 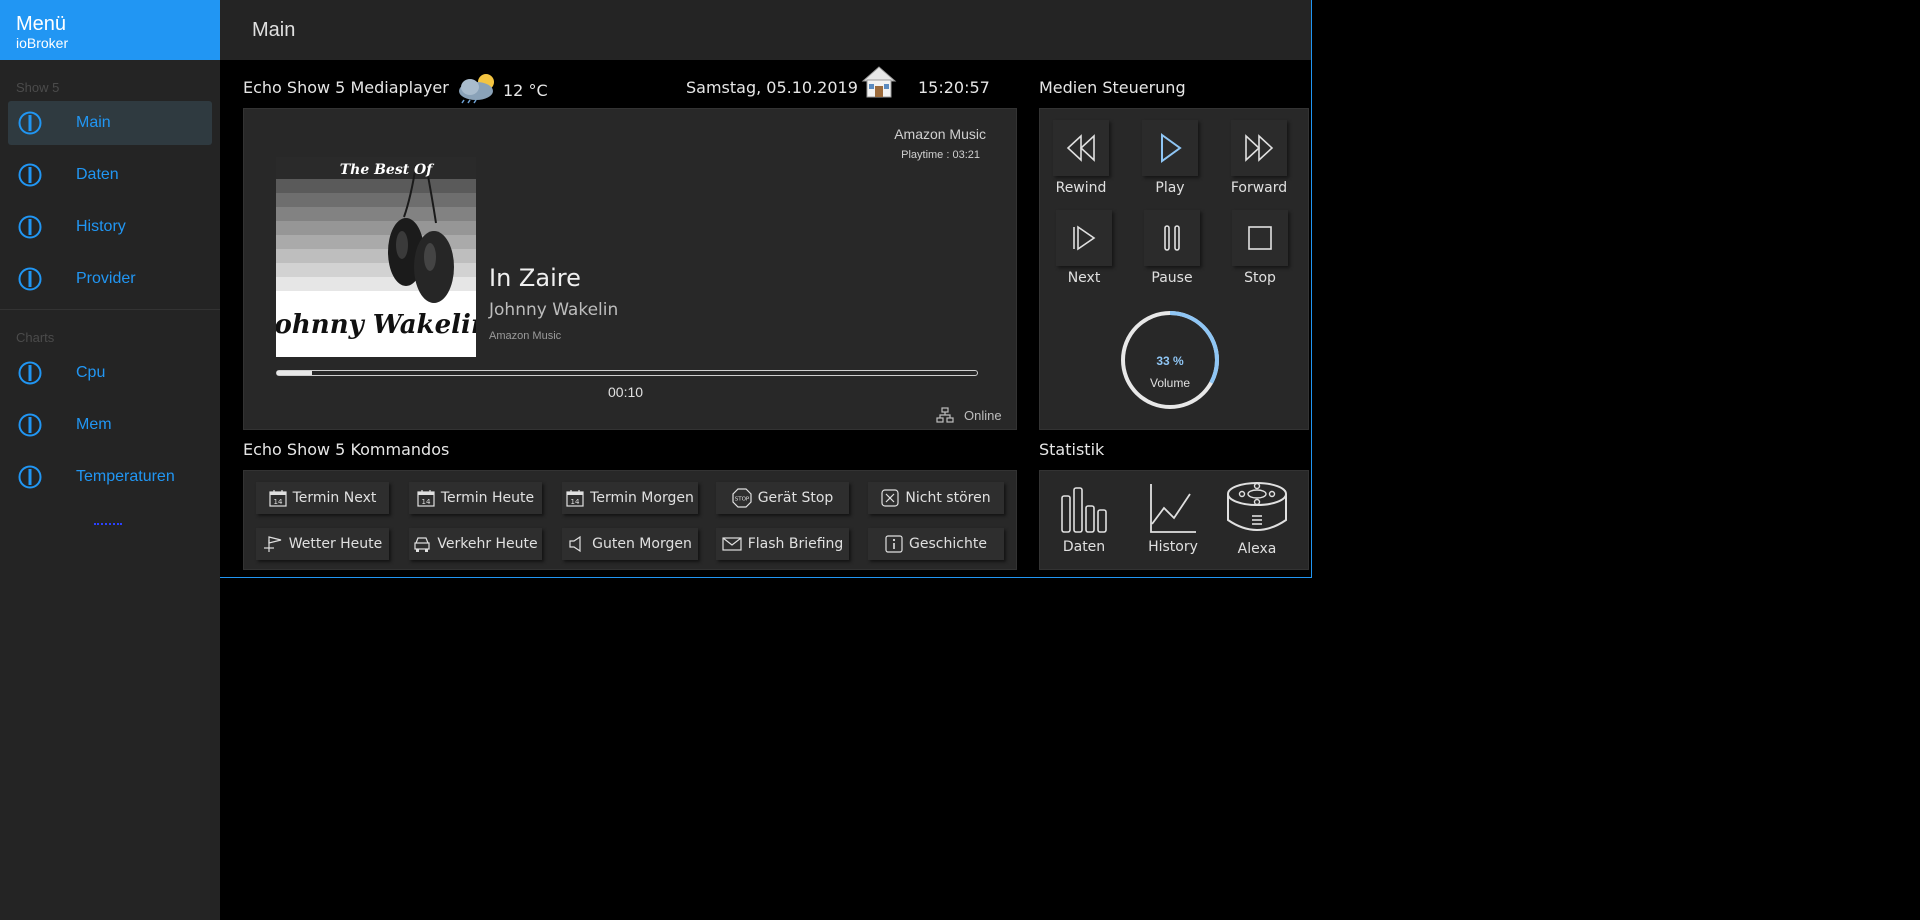 What do you see at coordinates (1084, 517) in the screenshot?
I see `stat-daten-button: Daten` at bounding box center [1084, 517].